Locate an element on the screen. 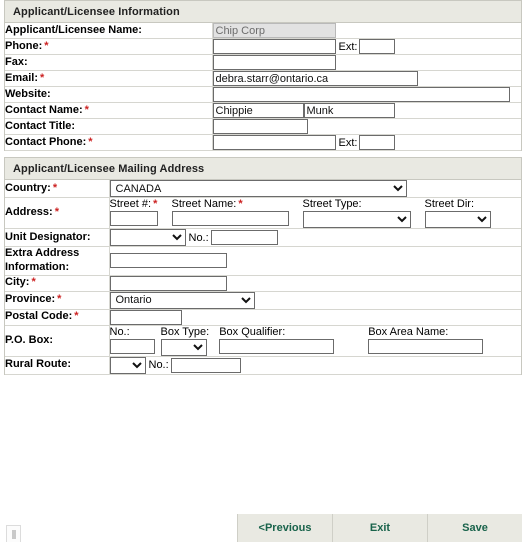 The width and height of the screenshot is (530, 542). po-box-area-name-input is located at coordinates (426, 346).